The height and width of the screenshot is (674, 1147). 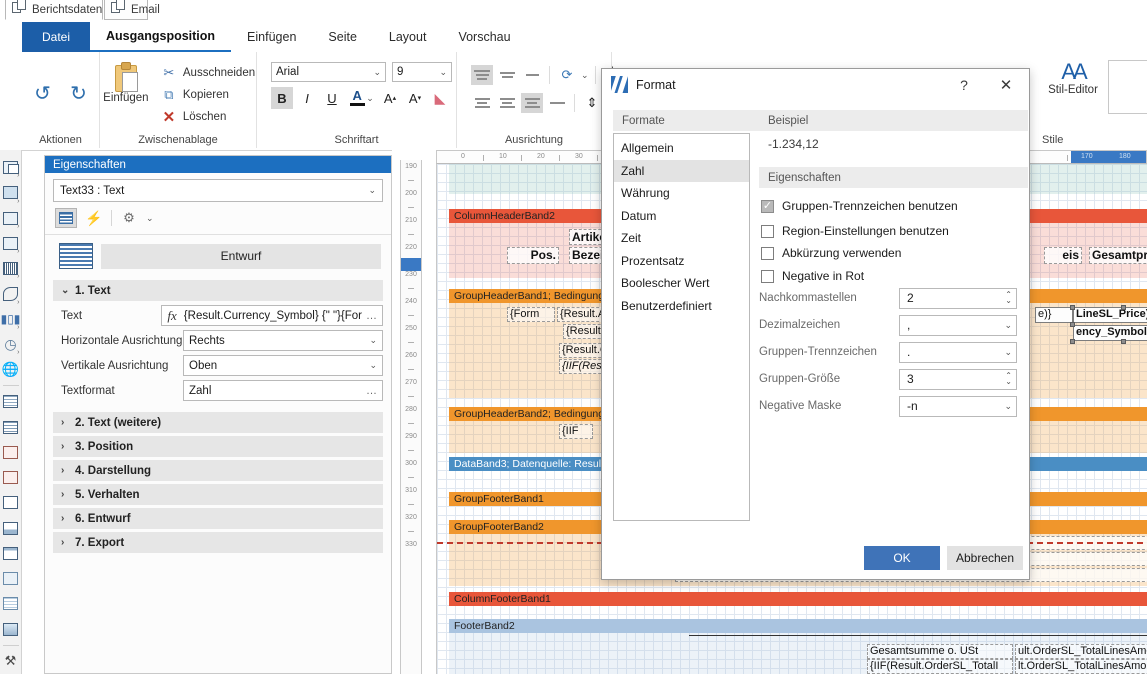 What do you see at coordinates (576, 431) in the screenshot?
I see `field-iif: {IIF` at bounding box center [576, 431].